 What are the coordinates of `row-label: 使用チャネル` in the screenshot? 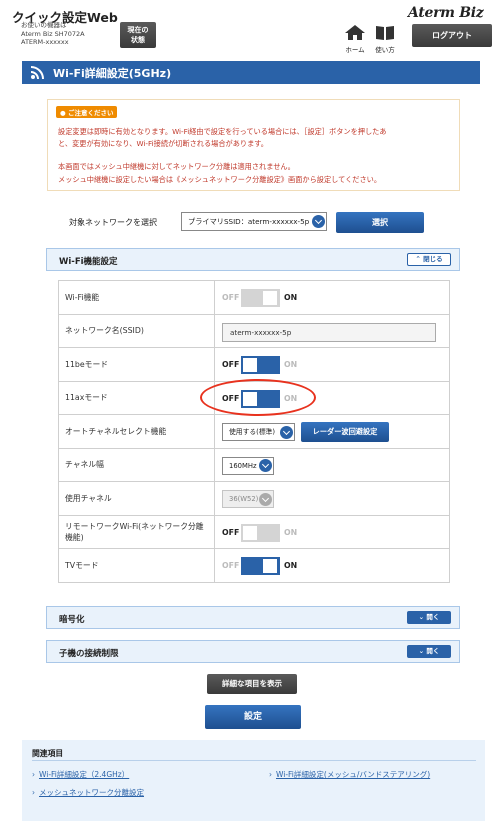 It's located at (136, 498).